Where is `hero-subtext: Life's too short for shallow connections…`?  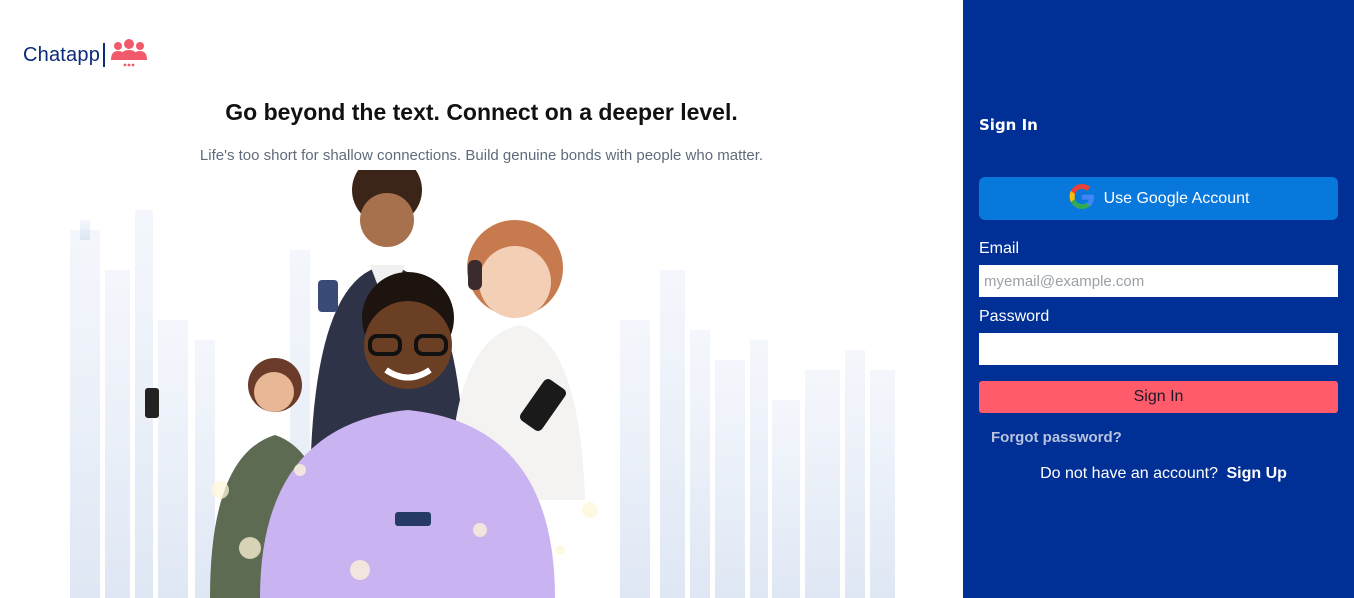 hero-subtext: Life's too short for shallow connections… is located at coordinates (481, 155).